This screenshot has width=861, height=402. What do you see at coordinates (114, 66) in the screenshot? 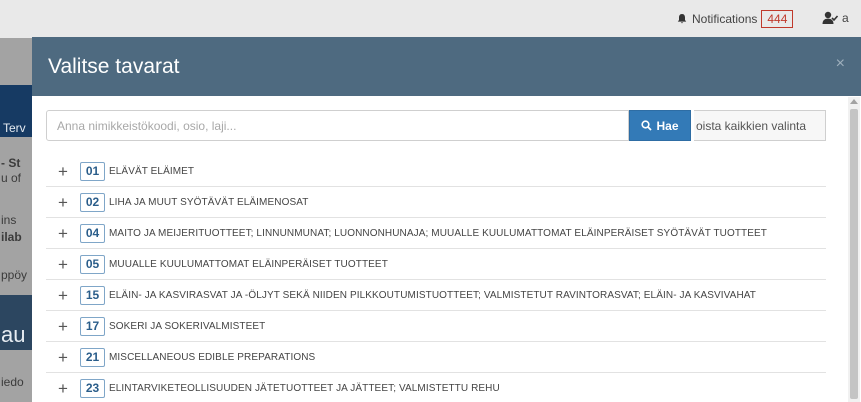
I see `modal-title: Valitse tavarat` at bounding box center [114, 66].